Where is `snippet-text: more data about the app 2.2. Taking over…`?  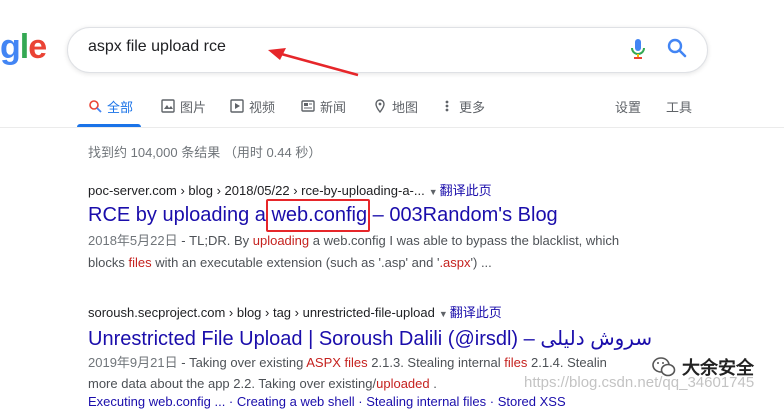 snippet-text: more data about the app 2.2. Taking over… is located at coordinates (232, 383).